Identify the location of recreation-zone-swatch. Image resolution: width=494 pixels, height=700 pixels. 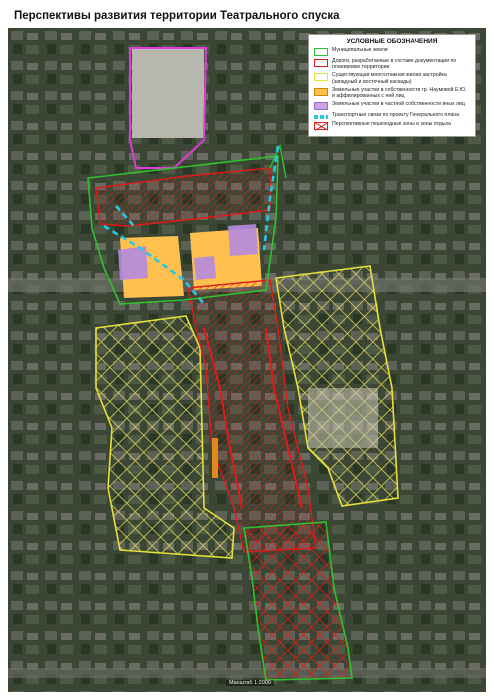
(321, 126).